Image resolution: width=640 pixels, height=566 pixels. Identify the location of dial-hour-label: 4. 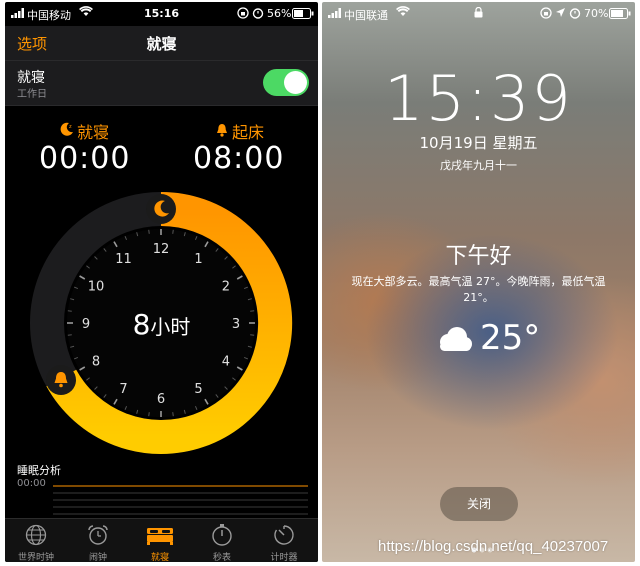
(226, 362).